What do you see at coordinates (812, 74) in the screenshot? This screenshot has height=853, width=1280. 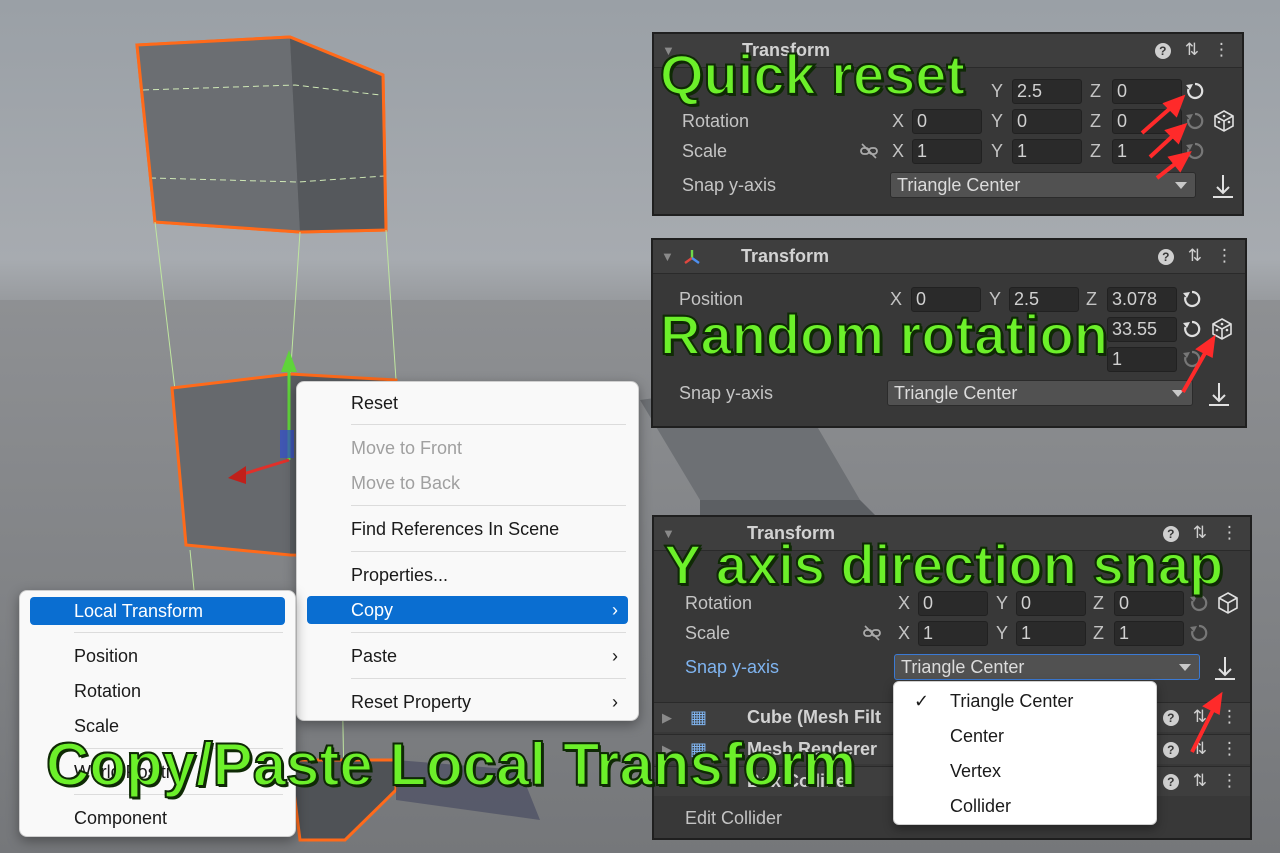 I see `caption-quick-reset: Quick reset` at bounding box center [812, 74].